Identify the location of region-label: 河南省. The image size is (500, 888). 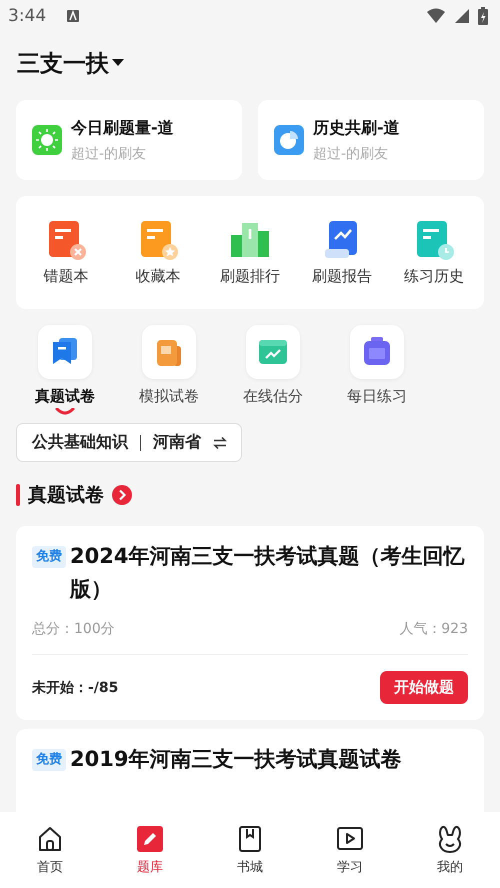
(177, 442).